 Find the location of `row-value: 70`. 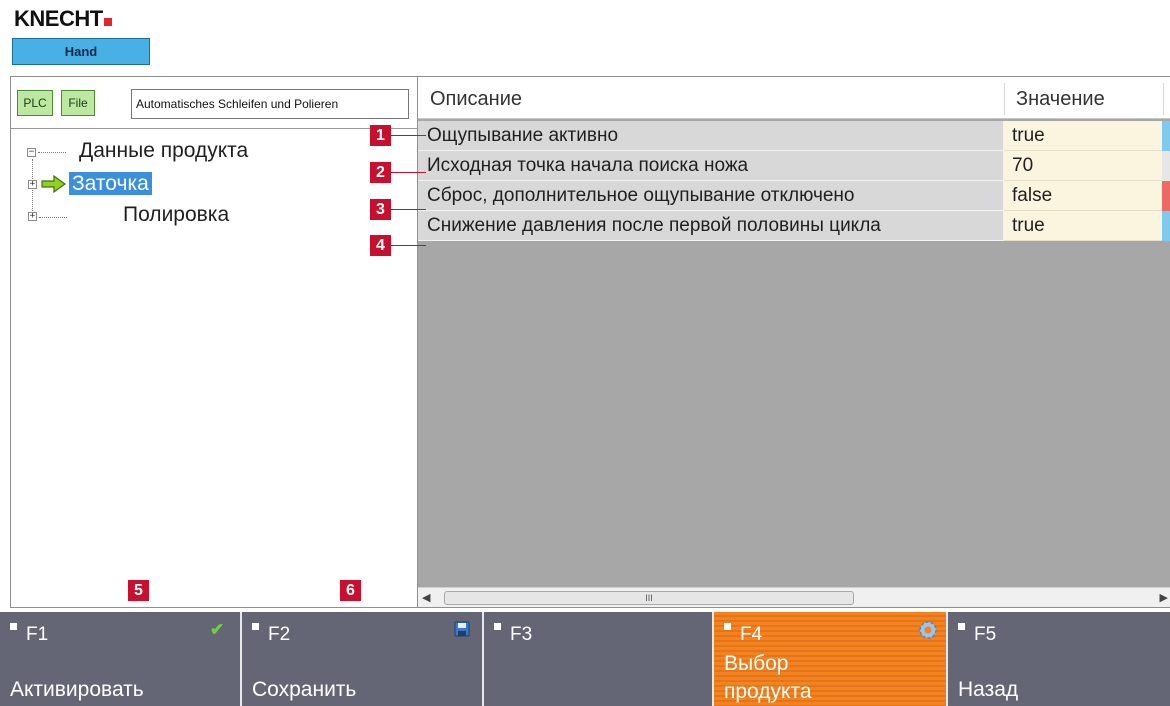

row-value: 70 is located at coordinates (1083, 166).